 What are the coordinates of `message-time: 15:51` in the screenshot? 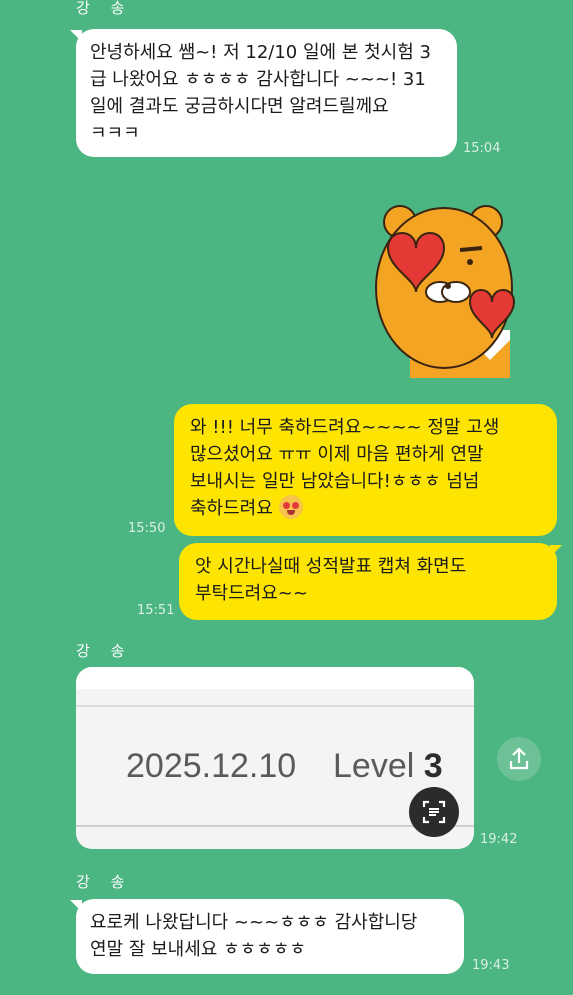 It's located at (156, 610).